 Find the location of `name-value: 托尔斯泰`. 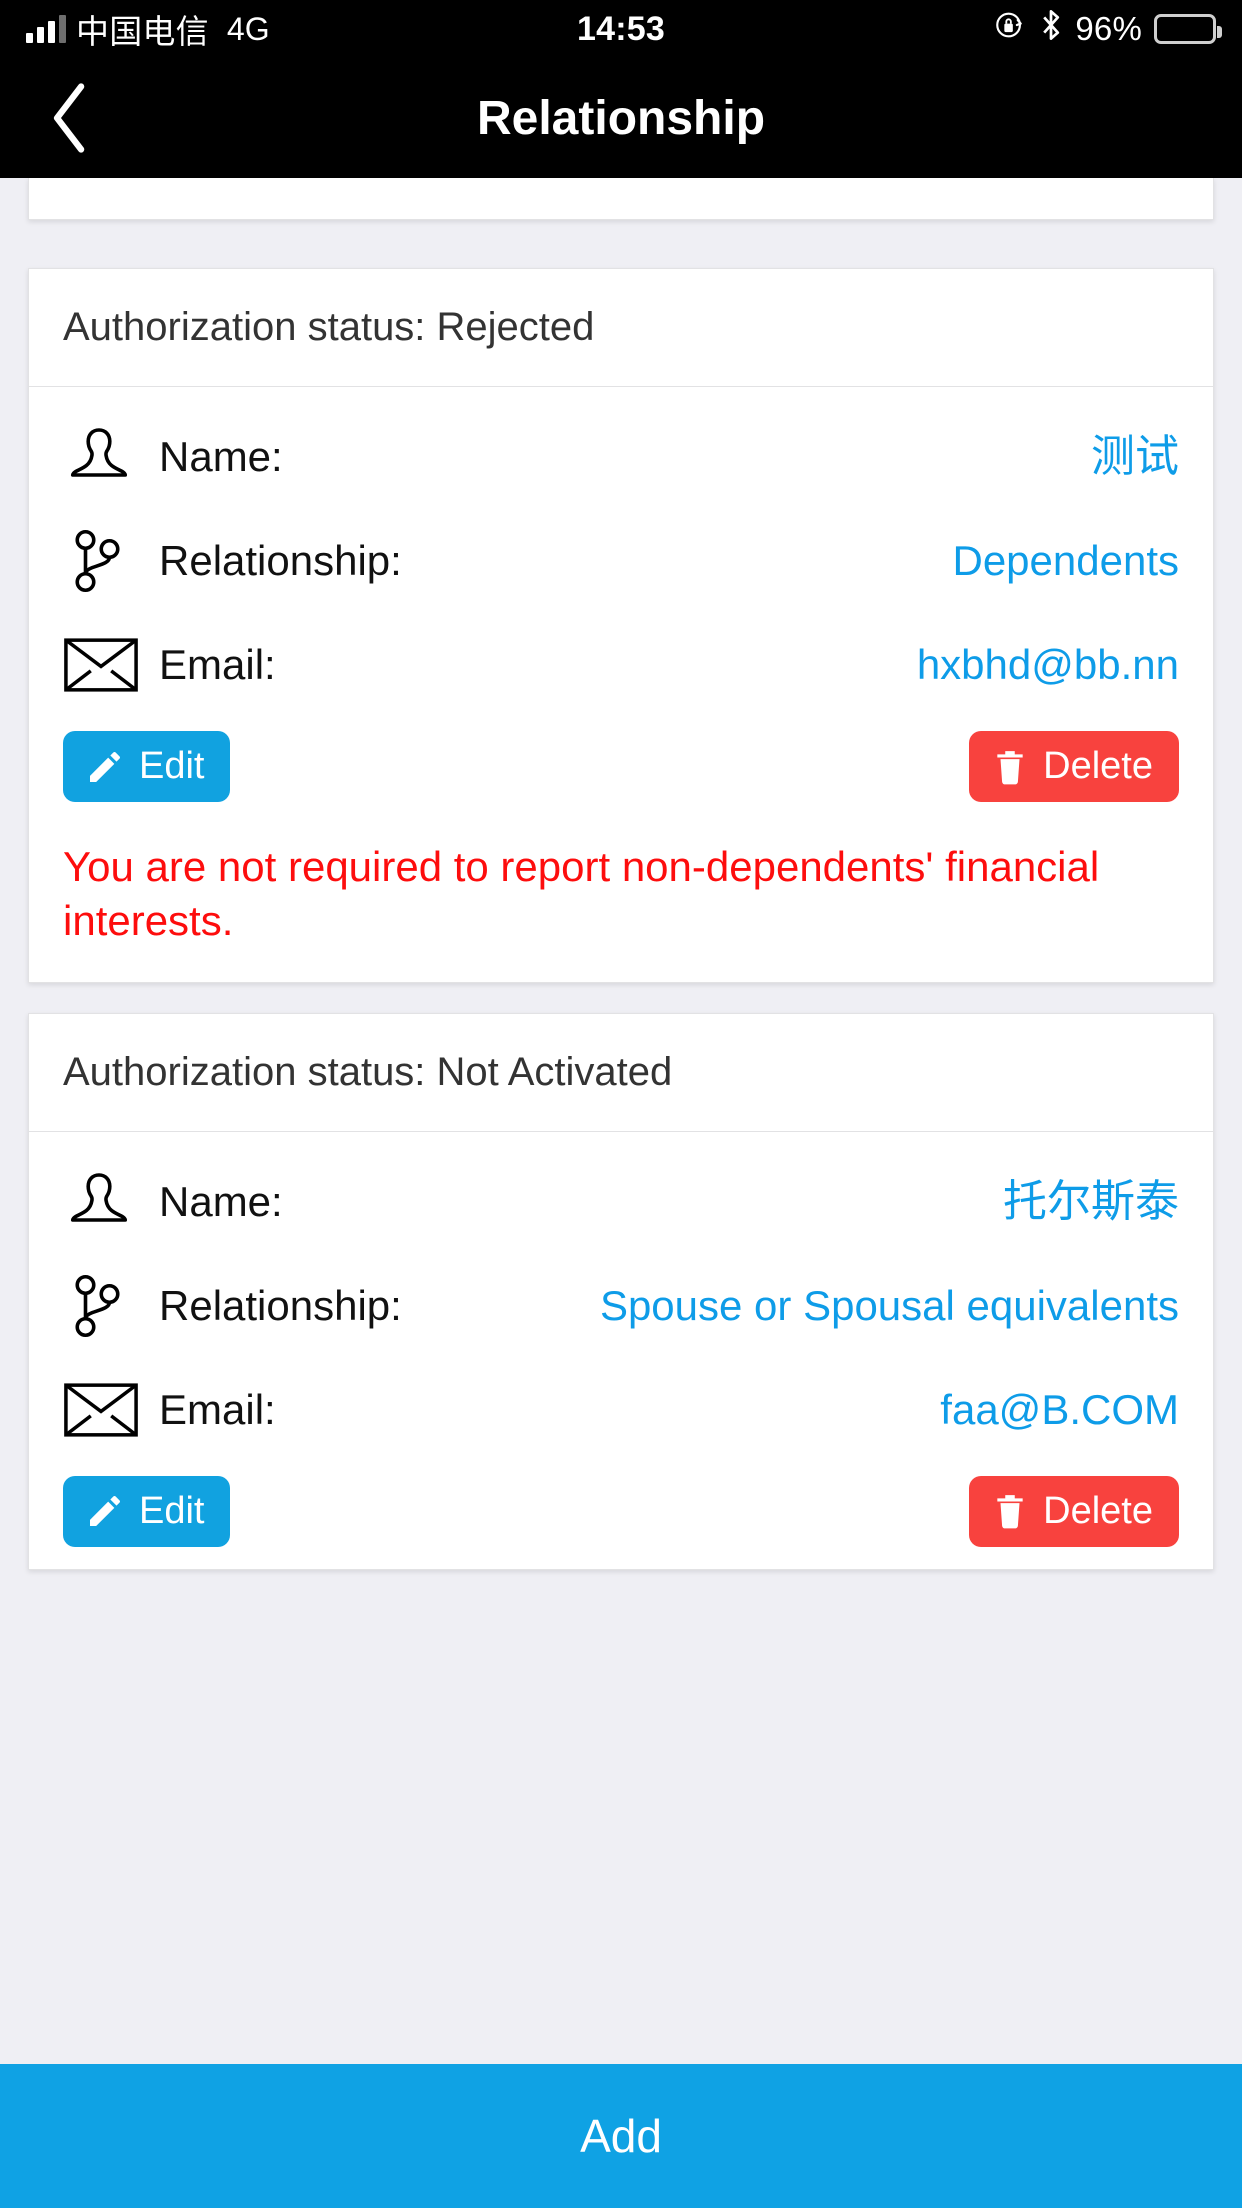

name-value: 托尔斯泰 is located at coordinates (1091, 1201).